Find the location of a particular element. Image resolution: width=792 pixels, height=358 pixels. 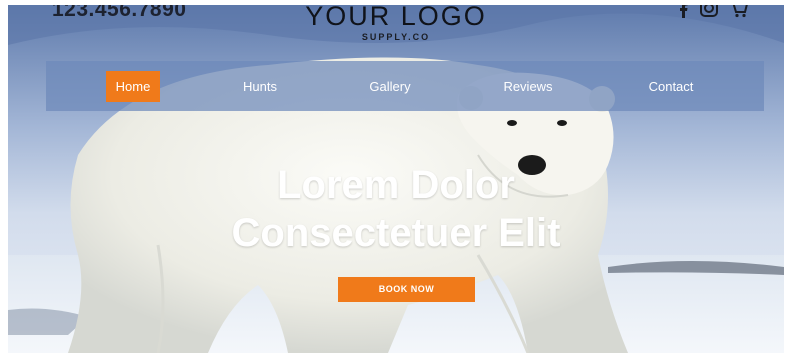

main-navigation: Home Hunts Gallery Reviews Contact is located at coordinates (405, 86).